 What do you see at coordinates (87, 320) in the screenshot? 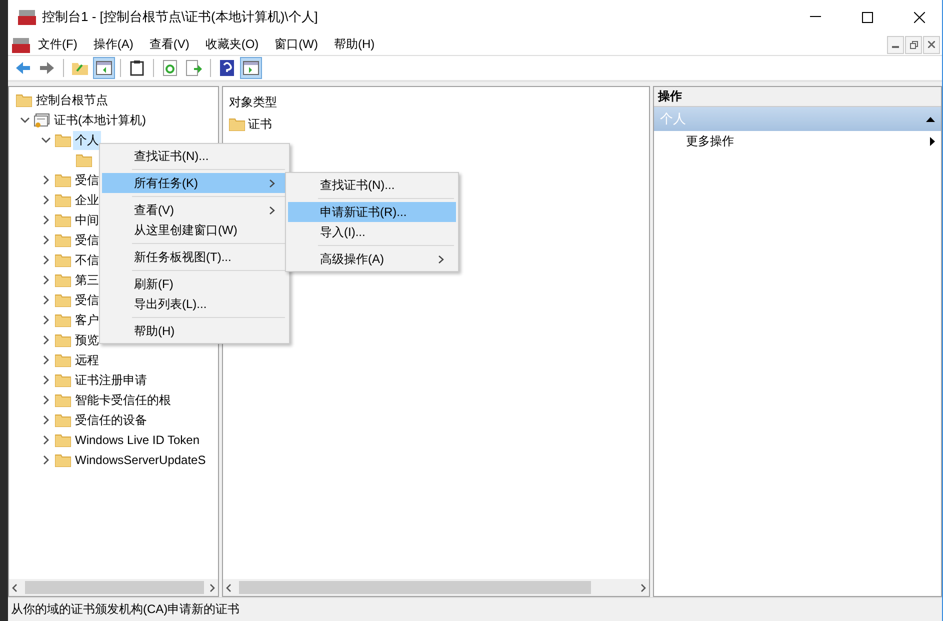
I see `tree-item: 客户` at bounding box center [87, 320].